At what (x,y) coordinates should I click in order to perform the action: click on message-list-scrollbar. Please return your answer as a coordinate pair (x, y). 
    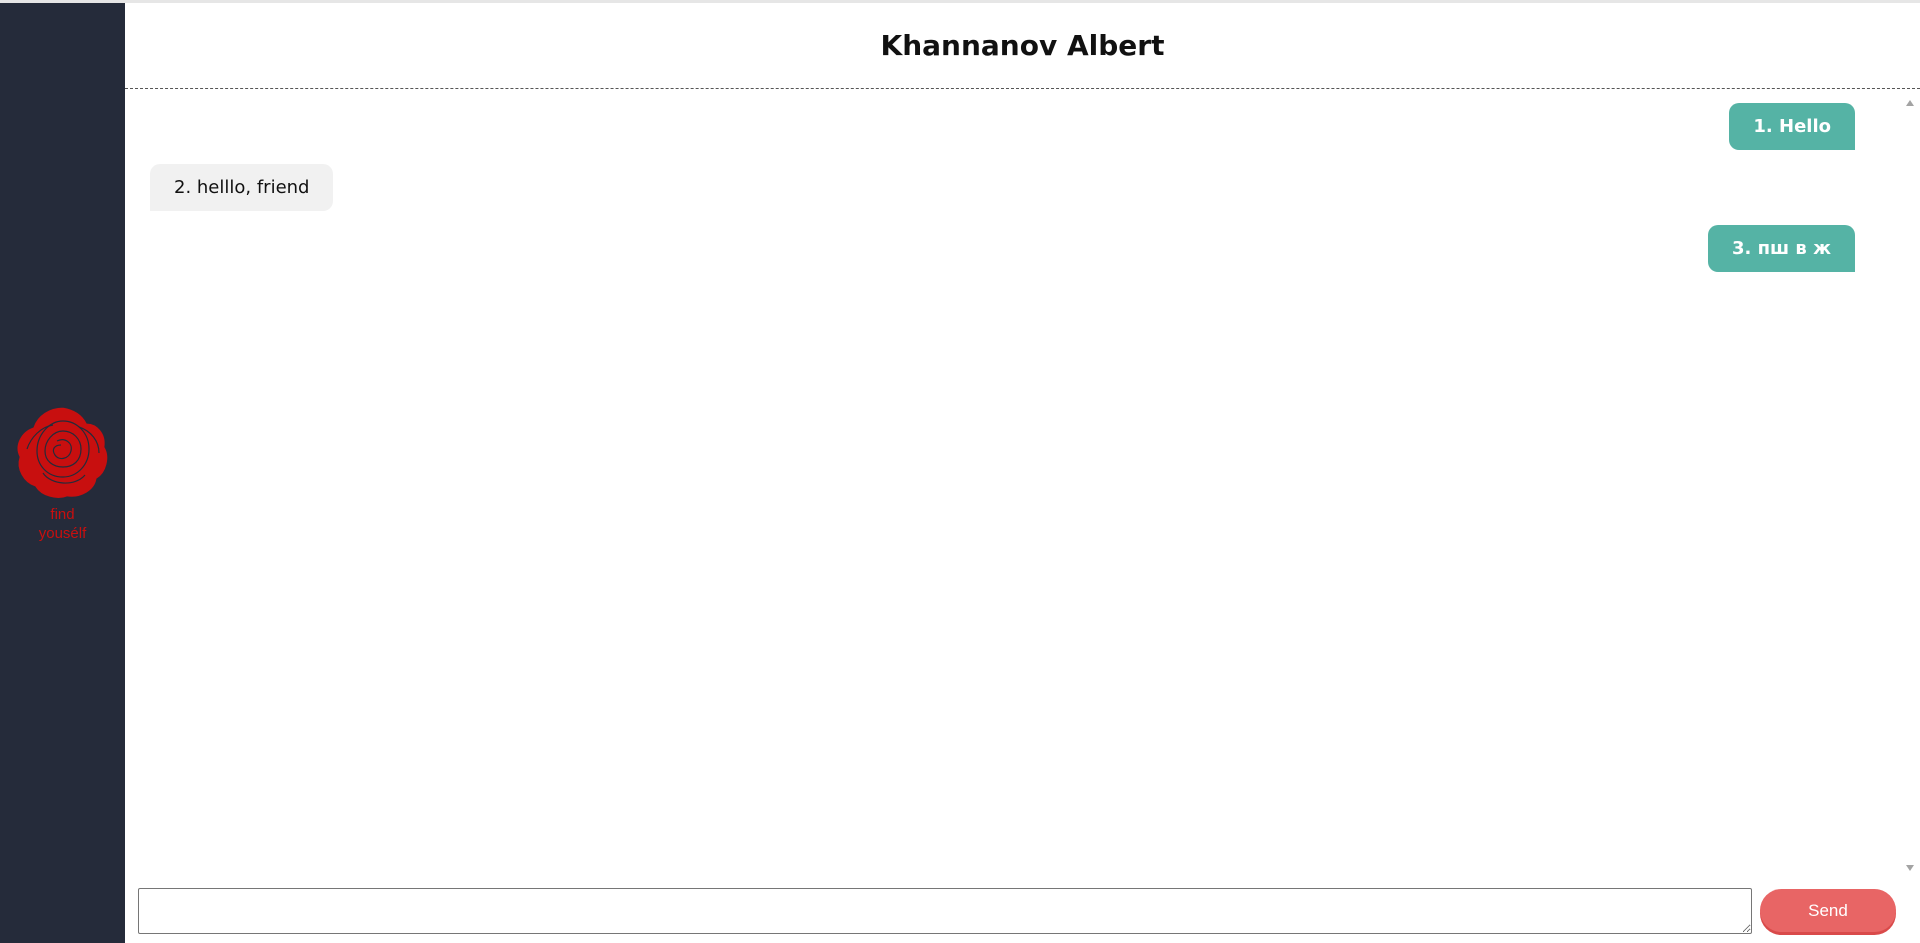
    Looking at the image, I should click on (1910, 485).